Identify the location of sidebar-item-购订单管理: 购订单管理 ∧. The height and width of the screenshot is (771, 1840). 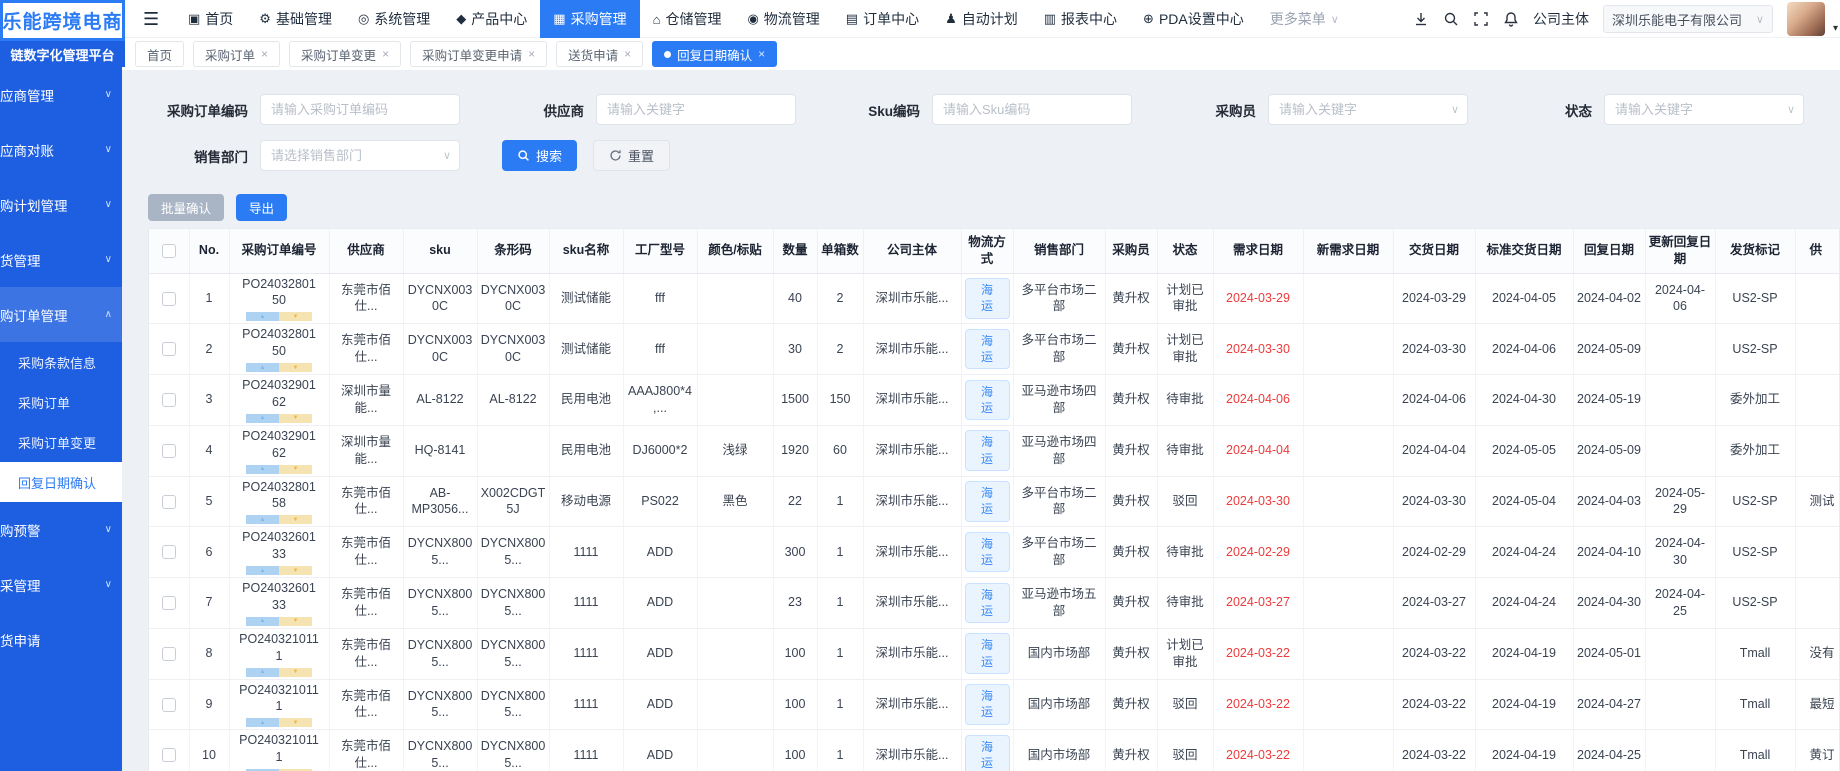
(61, 314).